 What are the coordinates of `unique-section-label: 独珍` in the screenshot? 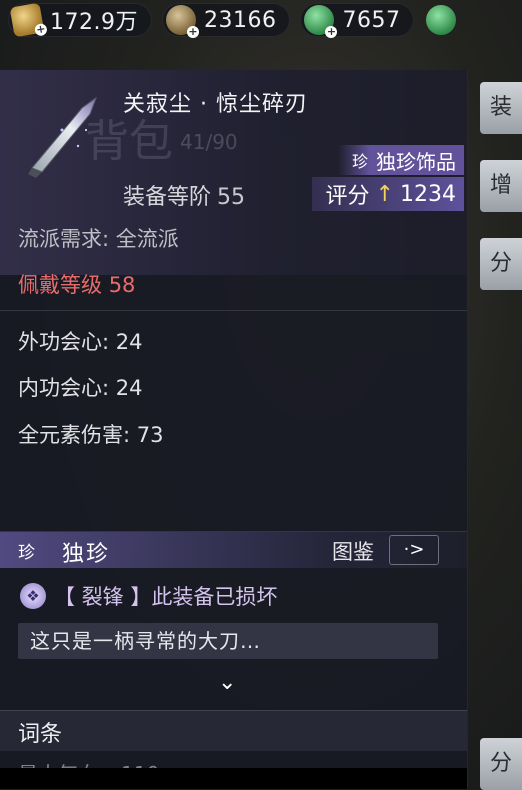 It's located at (86, 554).